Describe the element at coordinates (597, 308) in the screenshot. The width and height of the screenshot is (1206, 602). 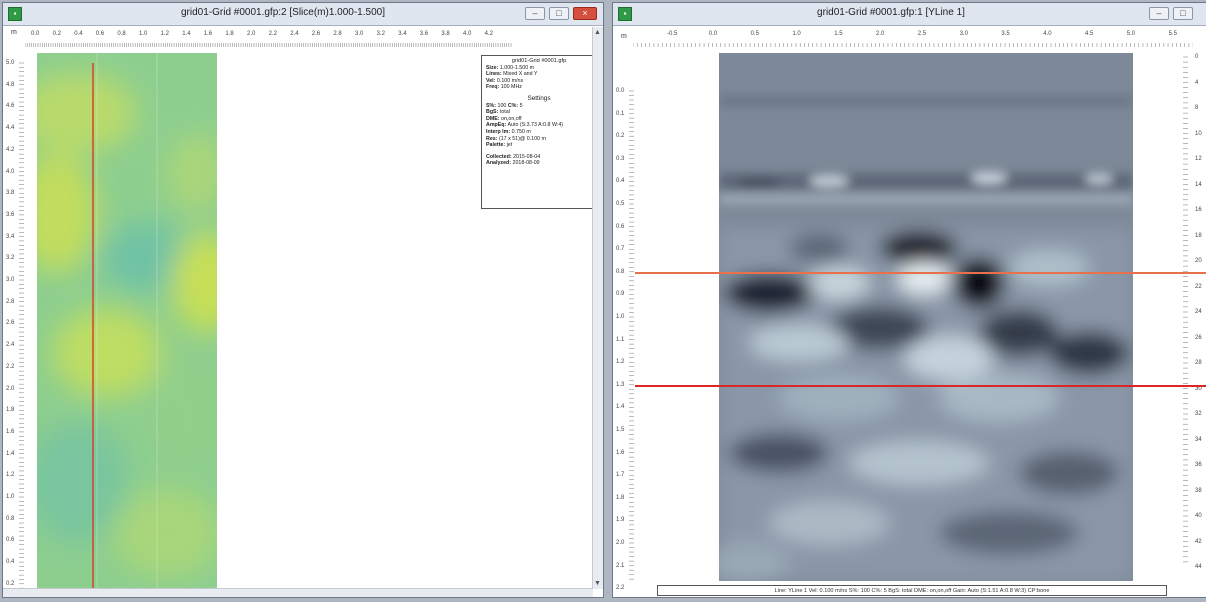
I see `vertical-scrollbar: ▲ ▼` at that location.